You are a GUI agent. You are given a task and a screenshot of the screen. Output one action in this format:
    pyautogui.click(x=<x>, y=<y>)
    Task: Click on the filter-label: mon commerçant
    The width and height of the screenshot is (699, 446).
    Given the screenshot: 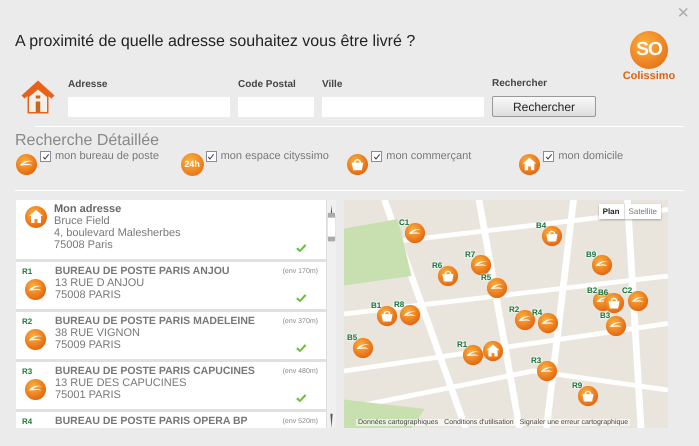 What is the action you would take?
    pyautogui.click(x=429, y=156)
    